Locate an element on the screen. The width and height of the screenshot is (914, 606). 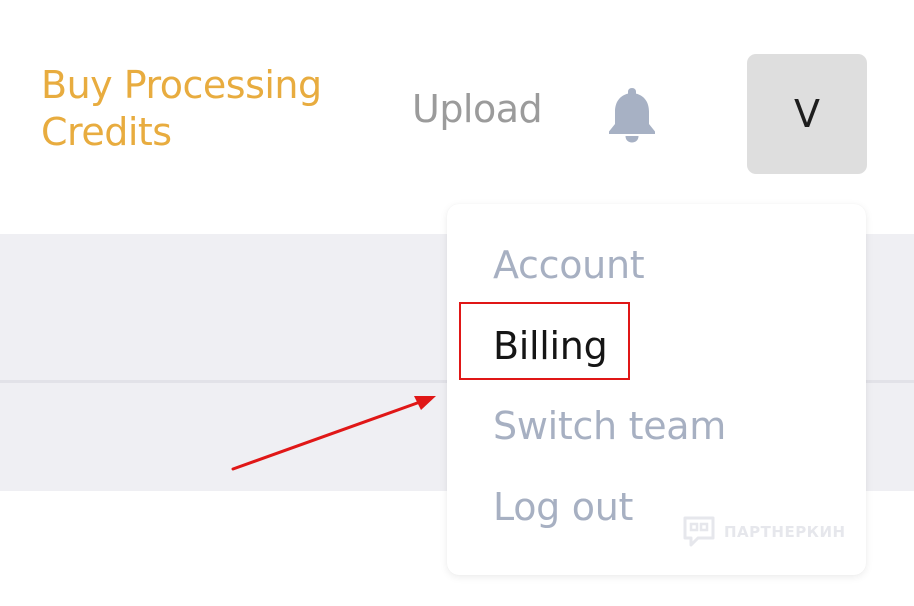
watermark-text: ПАРТНЕРКИН is located at coordinates (785, 532).